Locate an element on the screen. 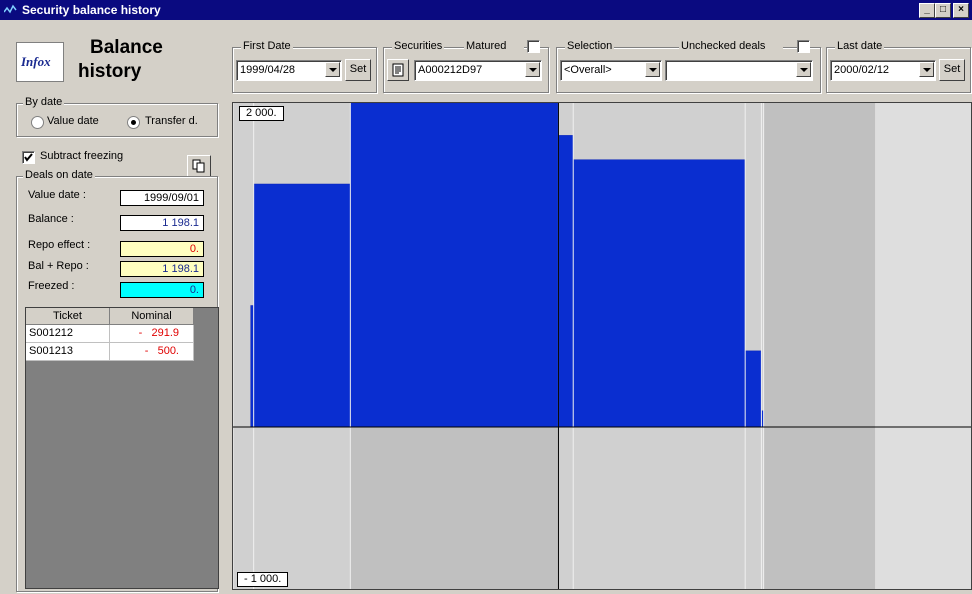 The height and width of the screenshot is (594, 972). app-icon is located at coordinates (10, 9).